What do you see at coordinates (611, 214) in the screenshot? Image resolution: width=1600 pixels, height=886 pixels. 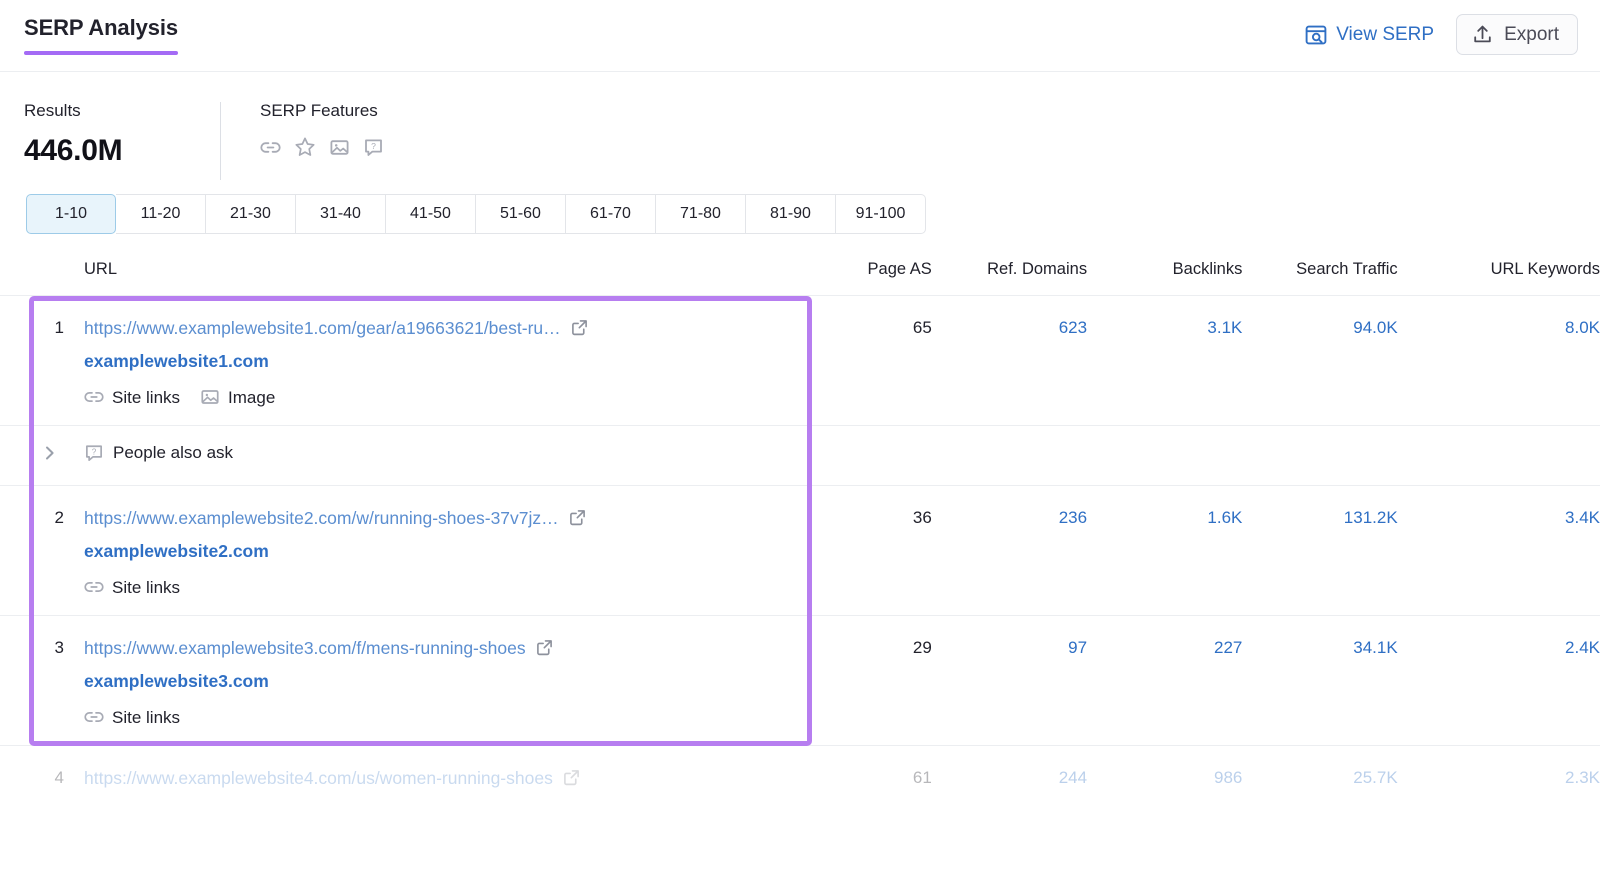 I see `pagination-tab-61-70: 61-70` at bounding box center [611, 214].